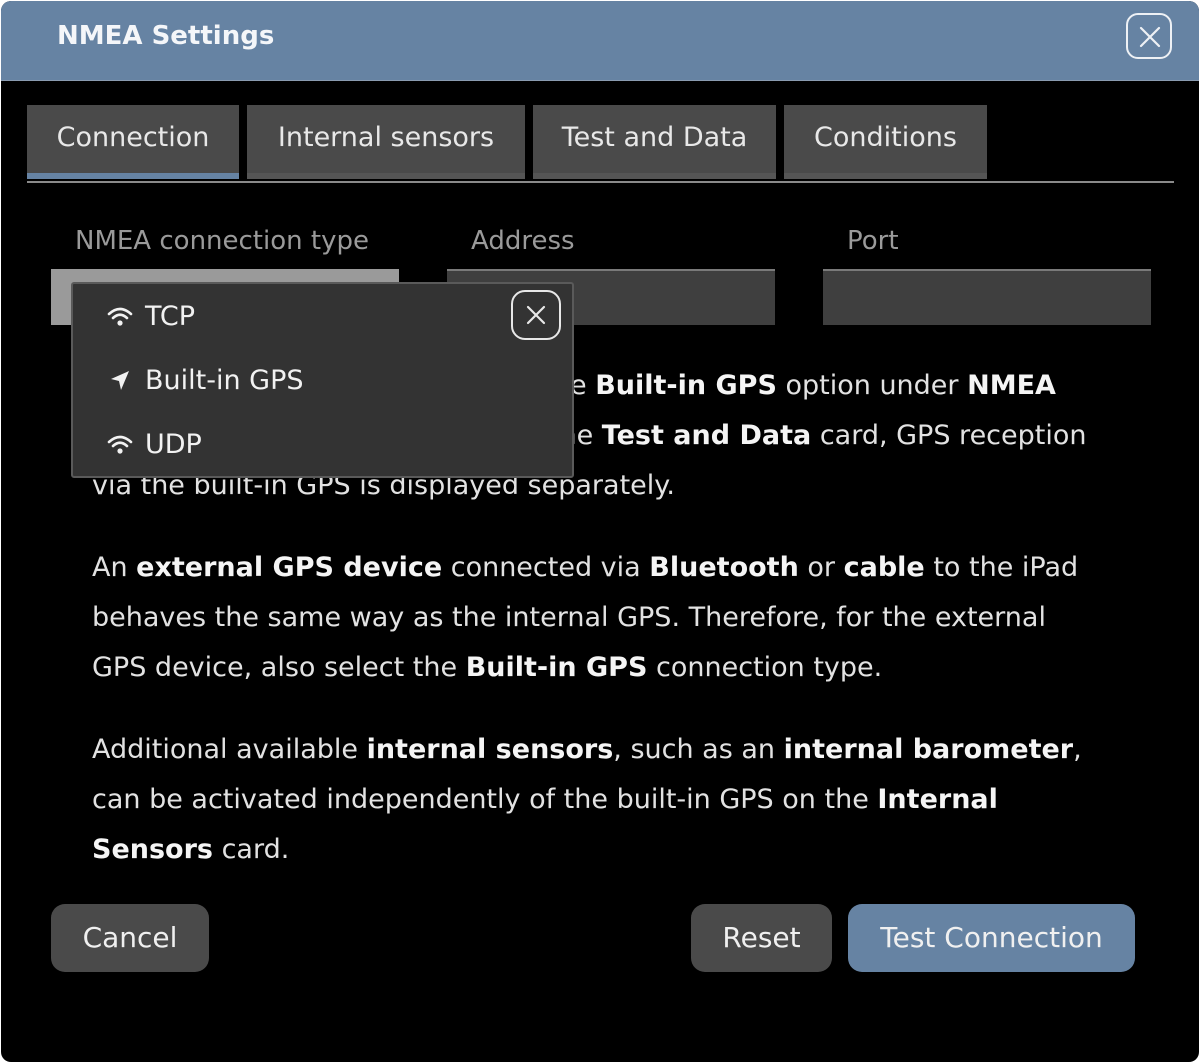  I want to click on location-arrow-icon, so click(120, 380).